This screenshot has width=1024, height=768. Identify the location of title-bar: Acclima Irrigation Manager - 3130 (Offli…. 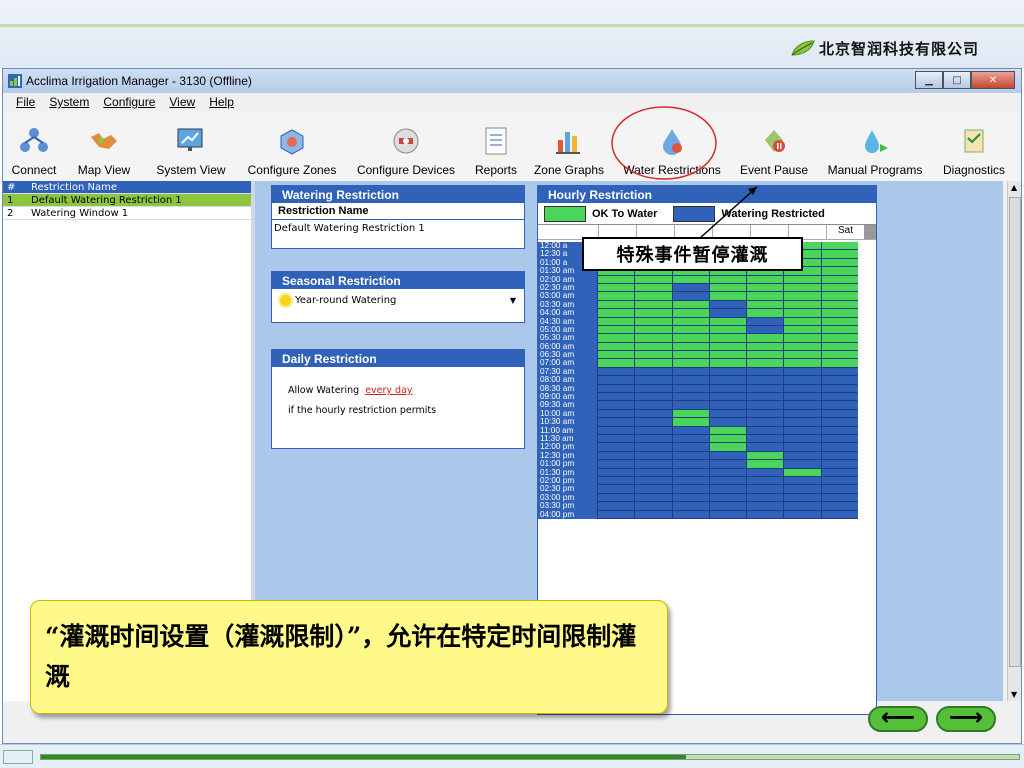
(512, 81).